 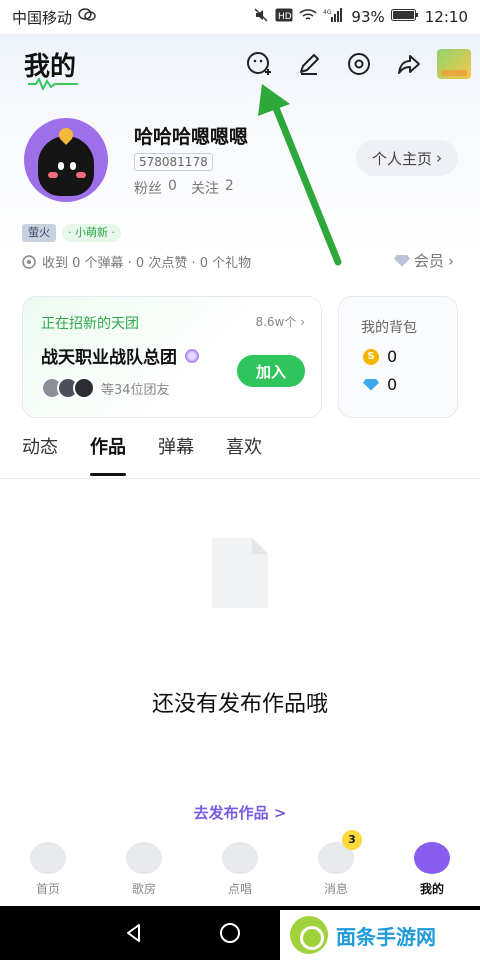 I want to click on diamond-row: 0, so click(x=380, y=384).